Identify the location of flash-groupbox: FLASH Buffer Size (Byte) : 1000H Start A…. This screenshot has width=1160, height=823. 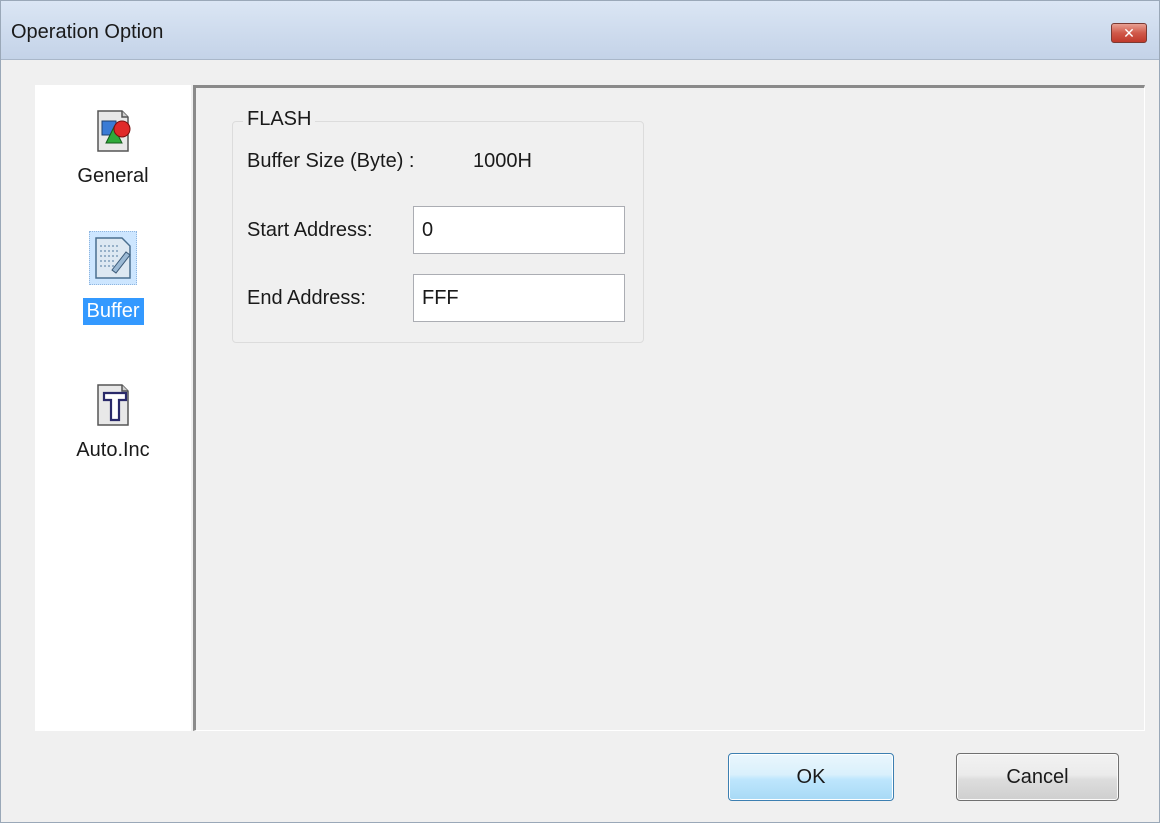
(438, 225).